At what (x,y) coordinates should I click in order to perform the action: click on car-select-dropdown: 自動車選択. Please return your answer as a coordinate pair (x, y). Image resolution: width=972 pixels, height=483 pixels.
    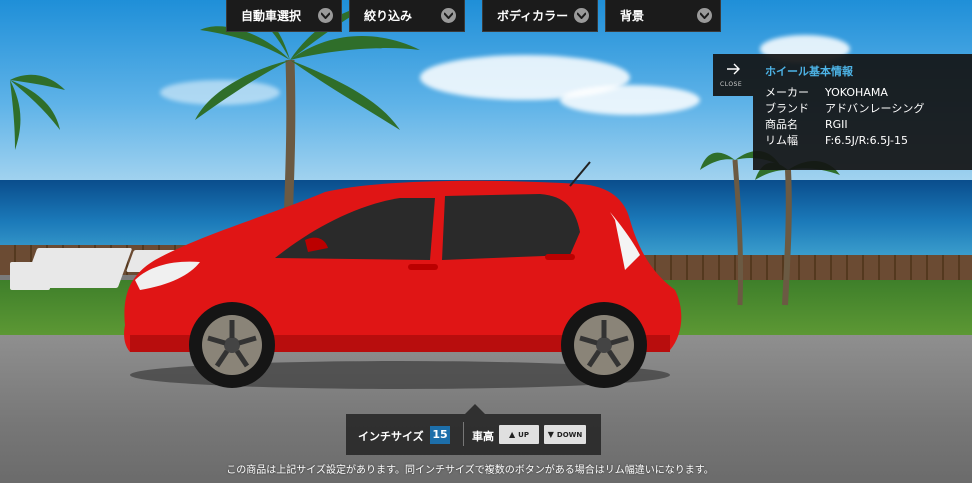
    Looking at the image, I should click on (284, 16).